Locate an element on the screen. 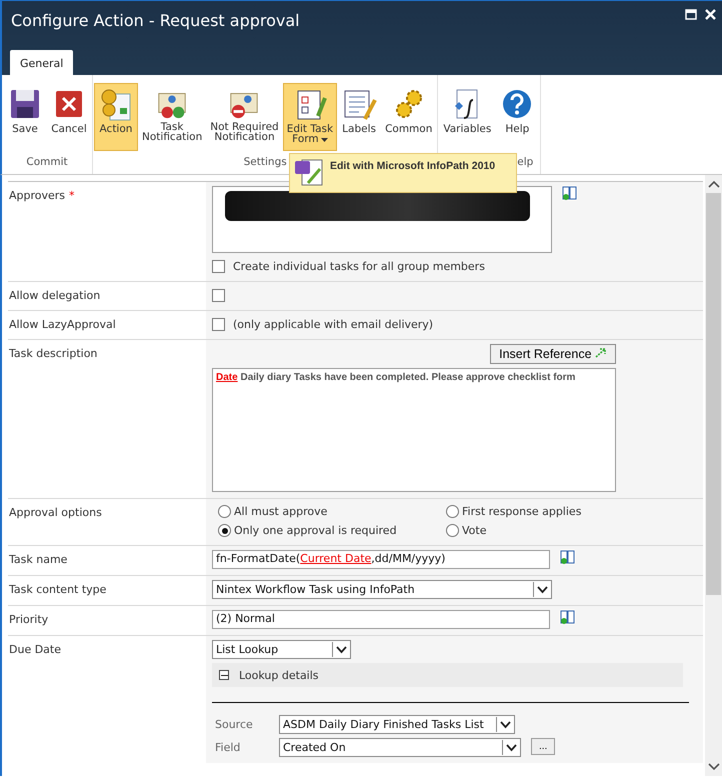  radio-label: Only one approval is required is located at coordinates (315, 530).